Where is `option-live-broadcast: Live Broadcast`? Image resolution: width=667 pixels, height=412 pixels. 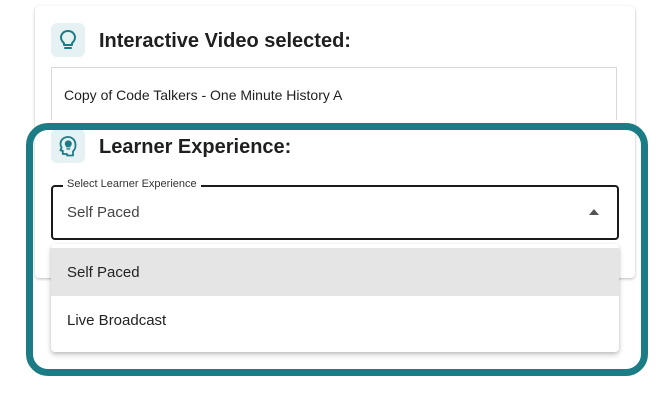 option-live-broadcast: Live Broadcast is located at coordinates (335, 320).